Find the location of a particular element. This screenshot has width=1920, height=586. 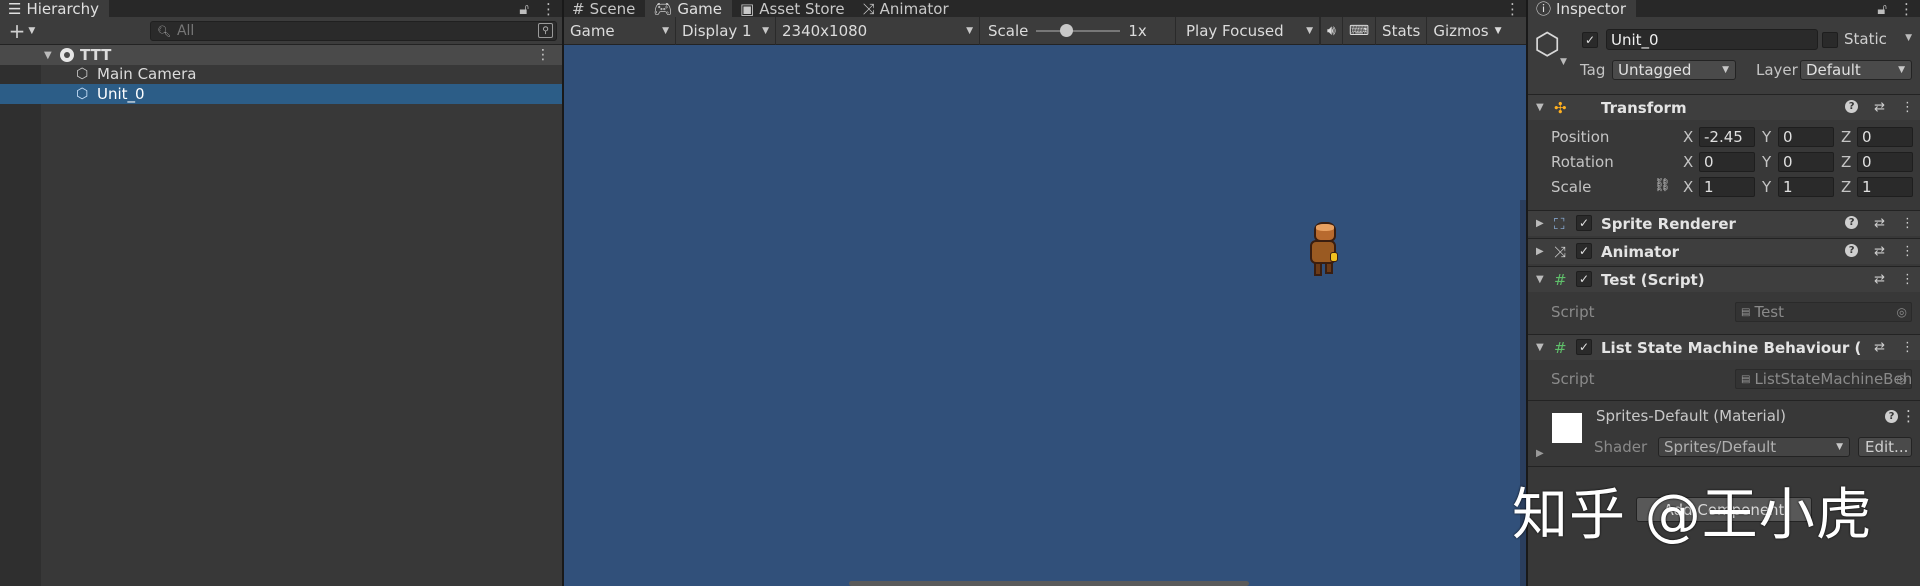

hierarchy-item-main-camera: ⬡ Main Camera is located at coordinates (281, 74).